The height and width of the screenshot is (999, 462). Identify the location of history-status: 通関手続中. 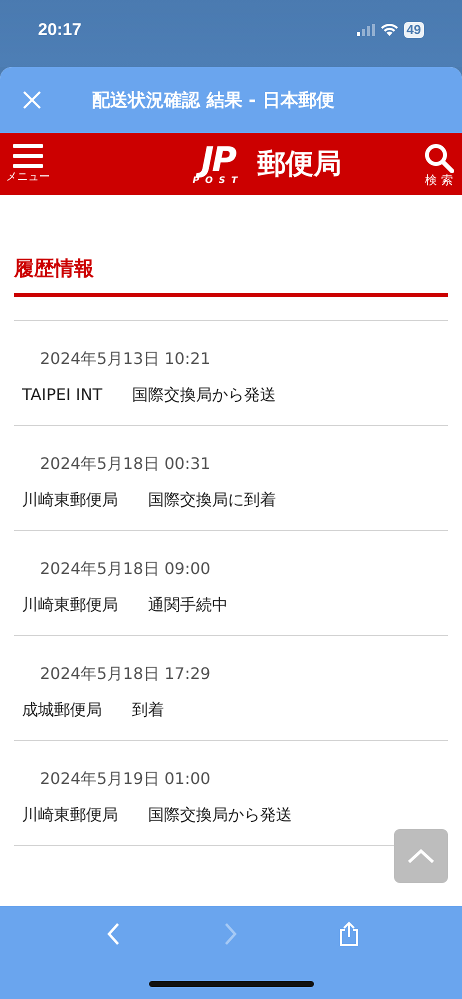
(188, 605).